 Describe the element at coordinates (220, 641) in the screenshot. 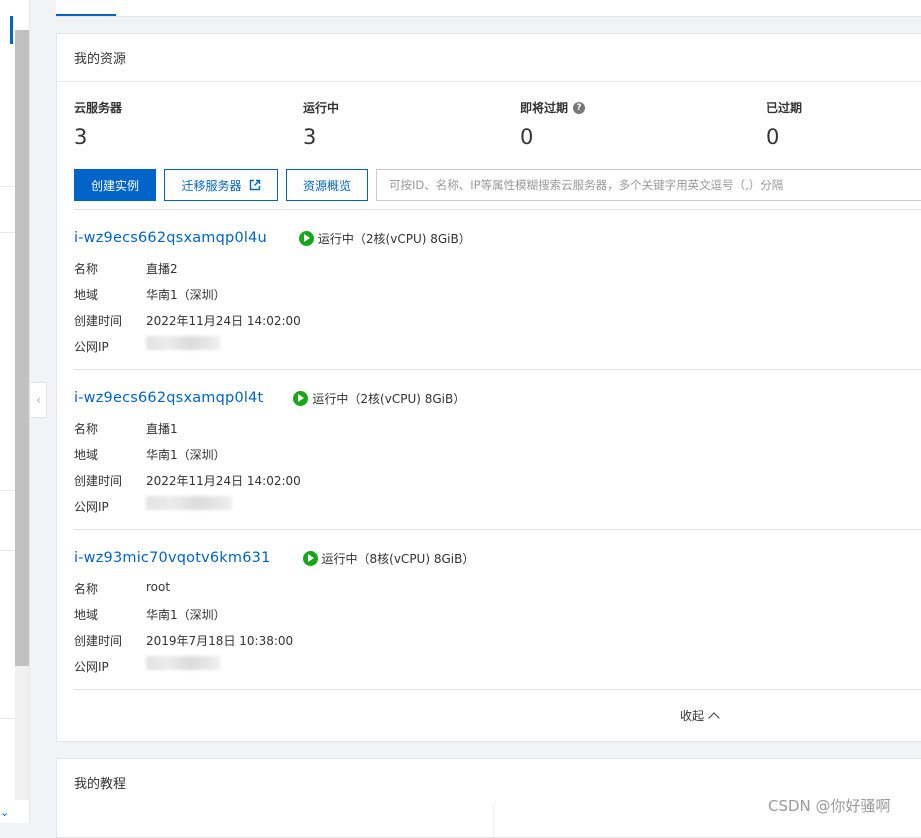

I see `field-value: 2019年7月18日 10:38:00` at that location.